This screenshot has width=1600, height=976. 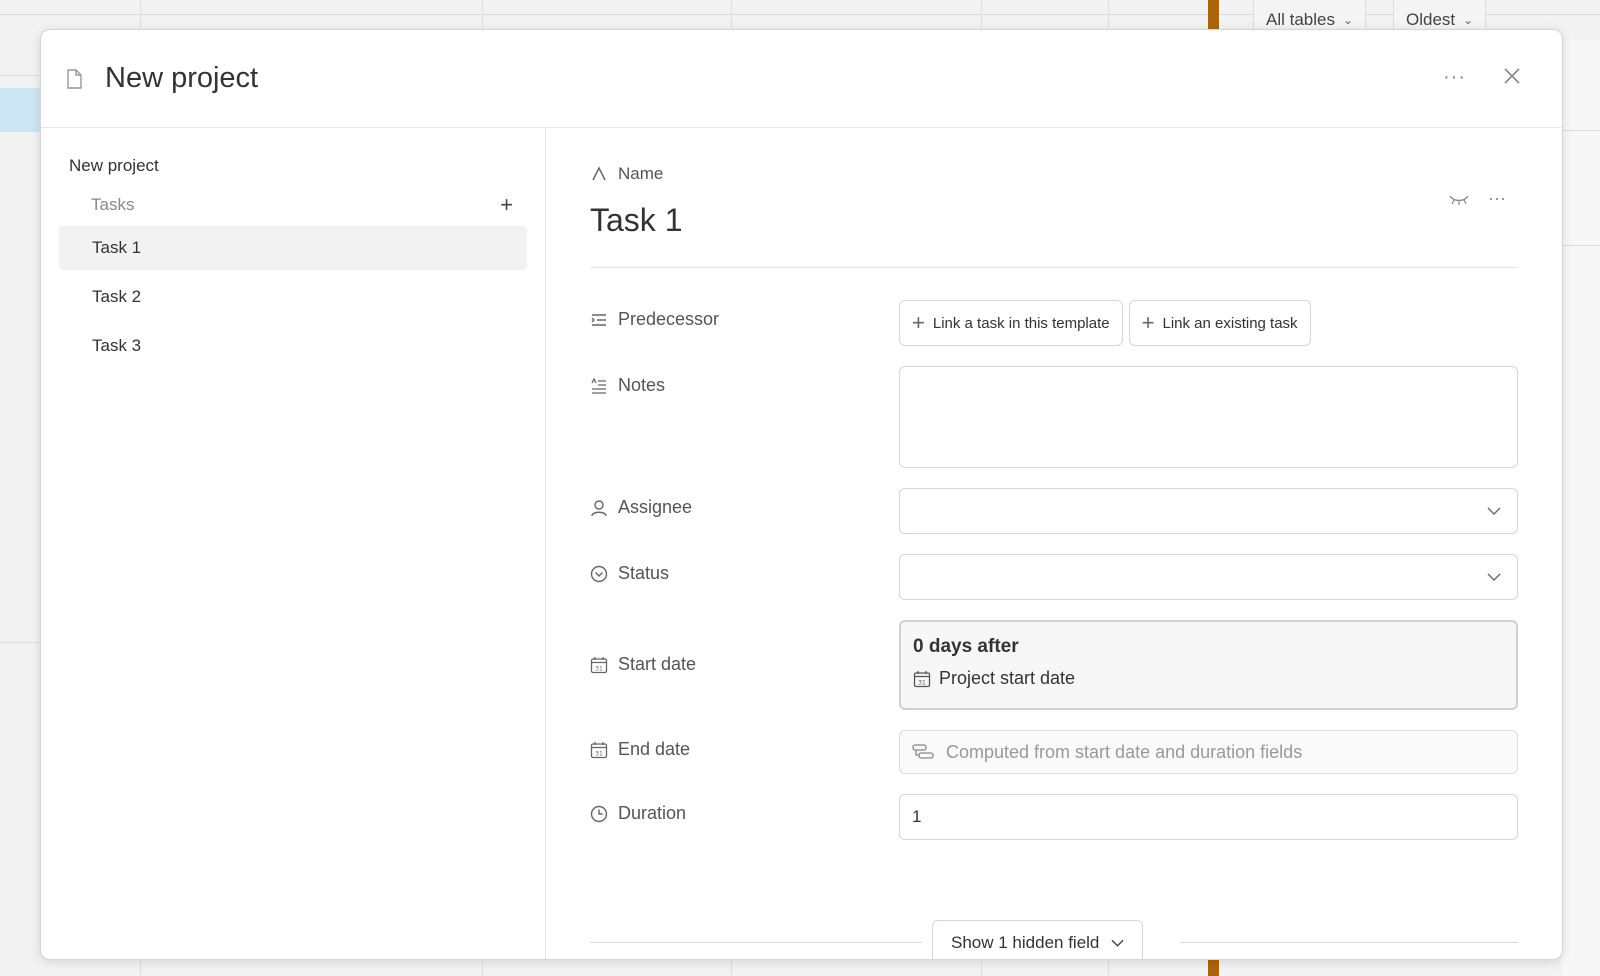 I want to click on end-date-label: 31 End date, so click(x=744, y=745).